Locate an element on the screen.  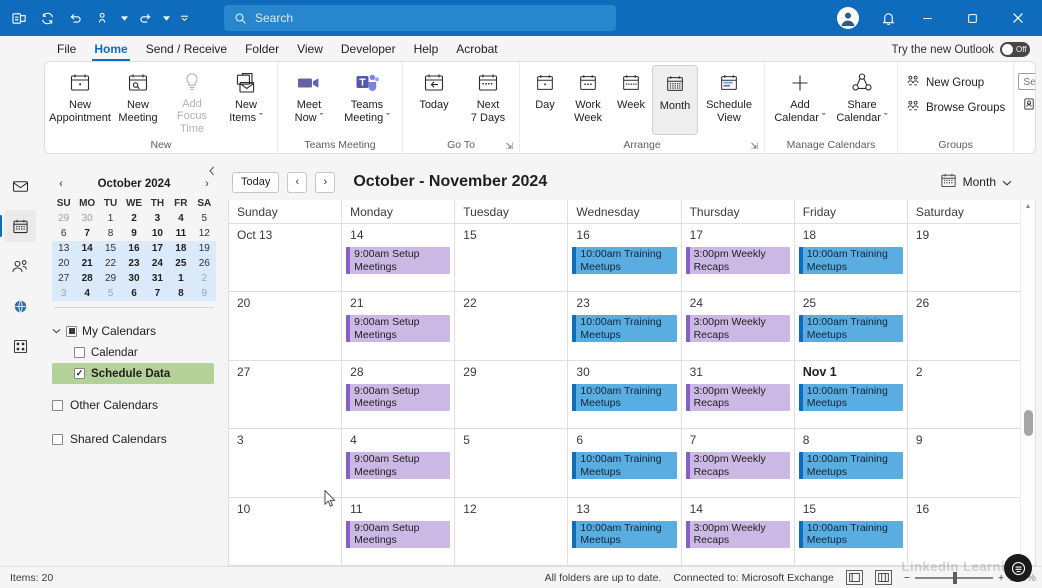
forward-caret-icon is located at coordinates (166, 18).